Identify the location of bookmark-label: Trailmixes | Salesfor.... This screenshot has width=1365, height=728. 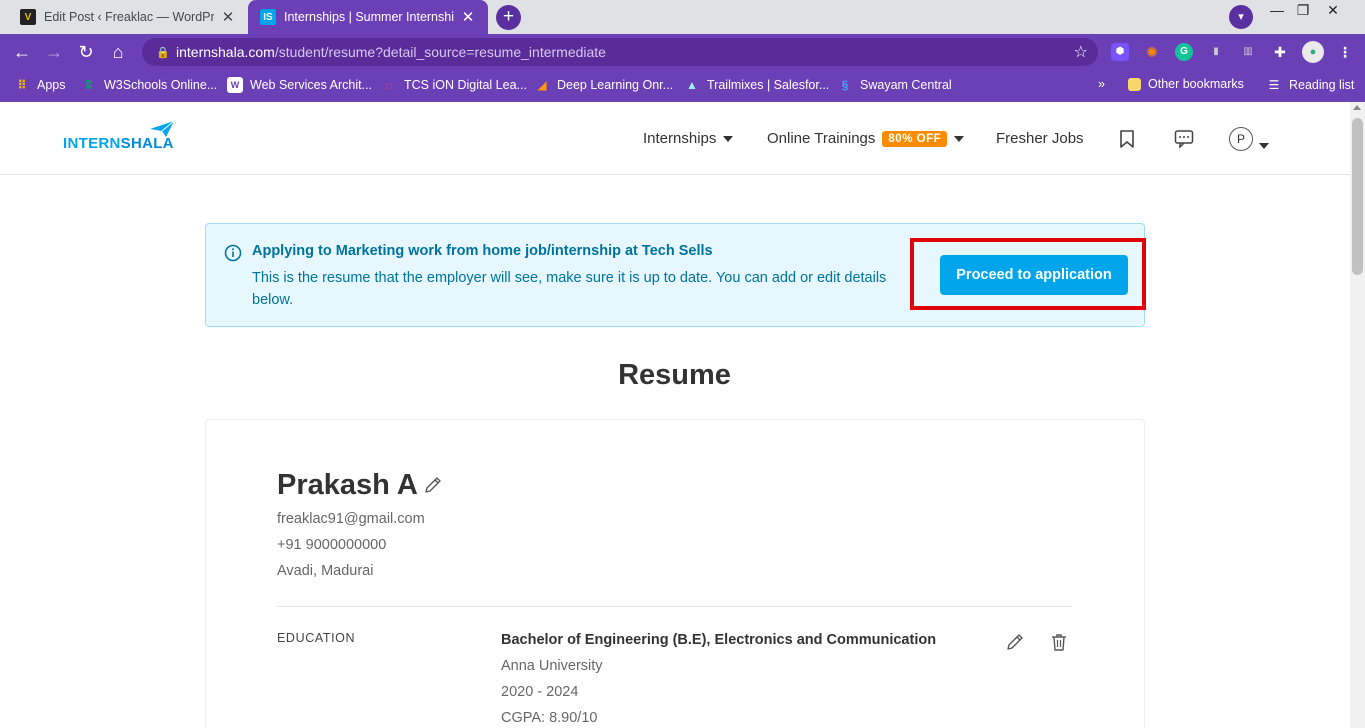
(768, 85).